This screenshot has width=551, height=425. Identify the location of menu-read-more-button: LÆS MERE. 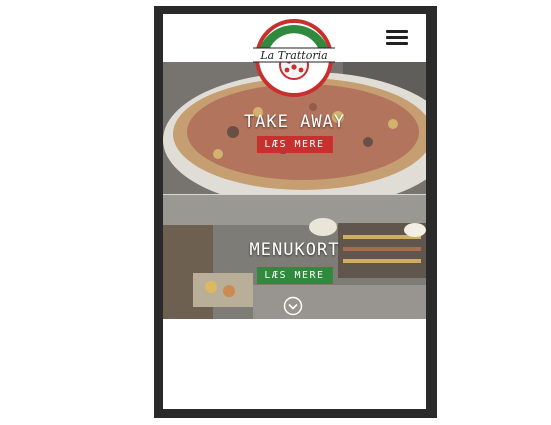
(294, 275).